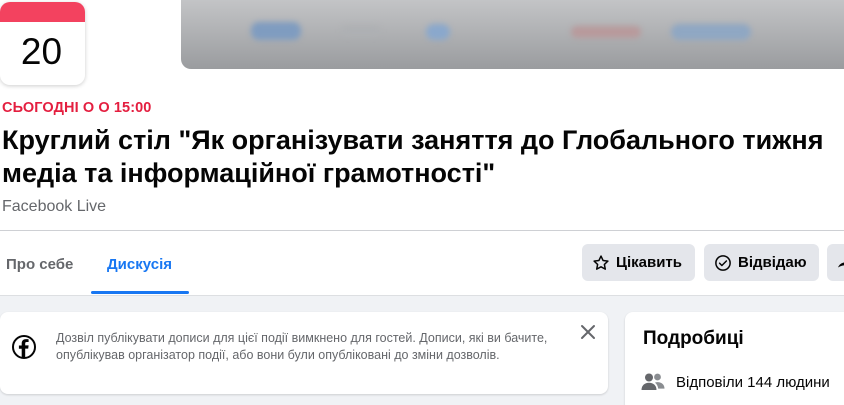  I want to click on event-cover-image, so click(512, 34).